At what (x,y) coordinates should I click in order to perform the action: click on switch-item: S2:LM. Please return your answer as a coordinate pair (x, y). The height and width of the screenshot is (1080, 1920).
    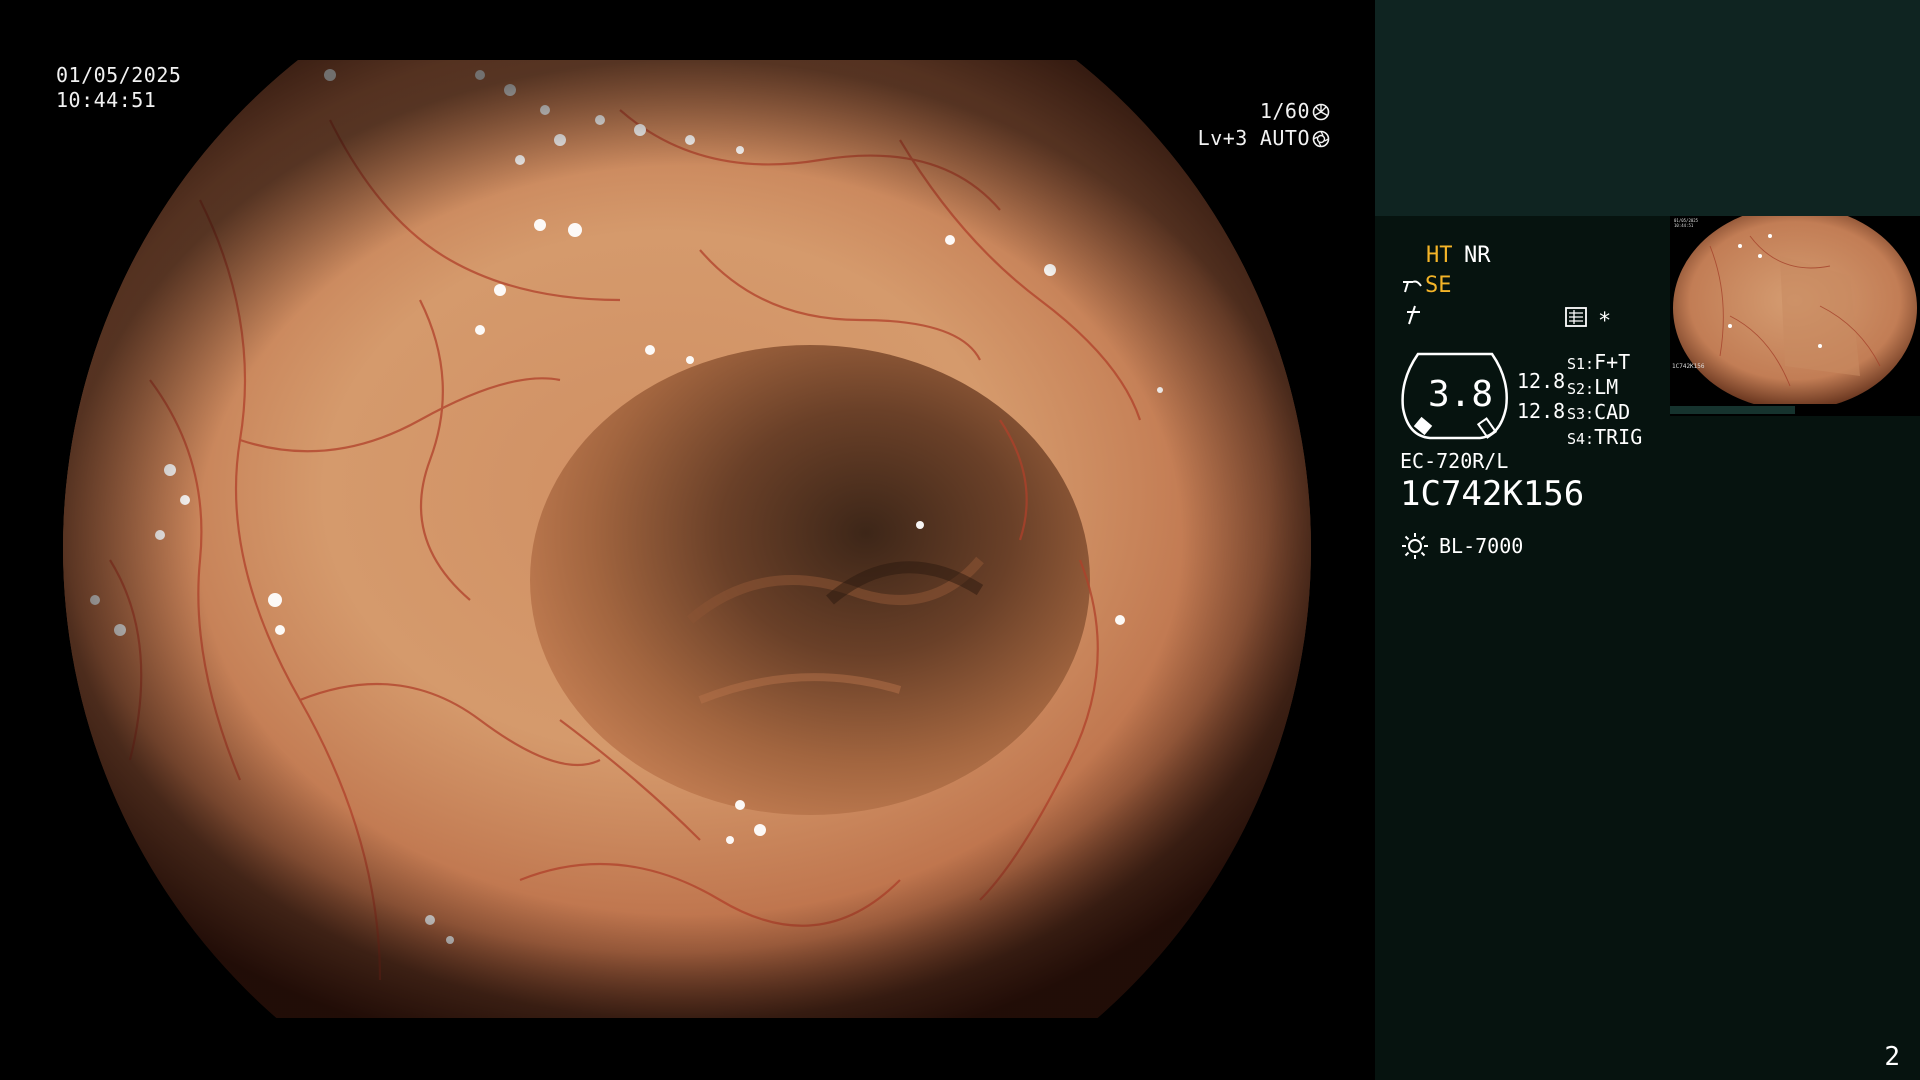
    Looking at the image, I should click on (1604, 387).